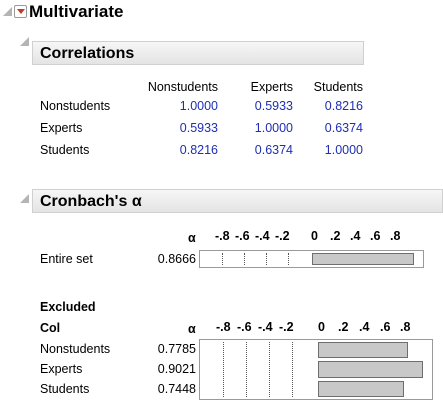 Image resolution: width=443 pixels, height=403 pixels. I want to click on excluded-header: Excluded, so click(68, 307).